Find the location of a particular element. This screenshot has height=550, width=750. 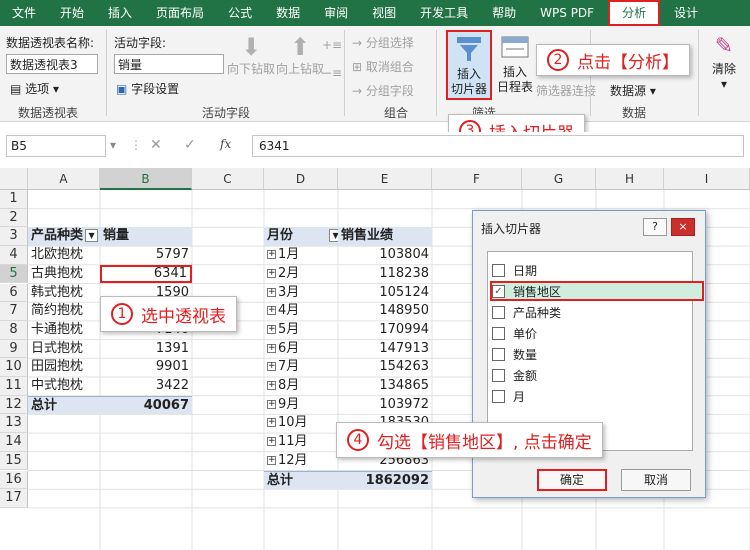

pivot1-row-label: 日式抱枕 is located at coordinates (64, 349).